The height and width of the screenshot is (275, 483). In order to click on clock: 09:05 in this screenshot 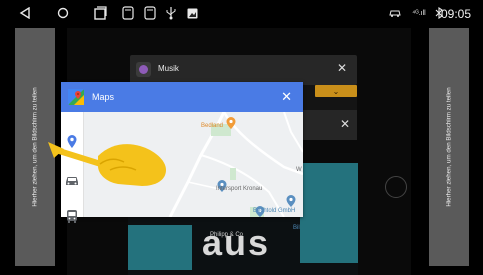, I will do `click(455, 14)`.